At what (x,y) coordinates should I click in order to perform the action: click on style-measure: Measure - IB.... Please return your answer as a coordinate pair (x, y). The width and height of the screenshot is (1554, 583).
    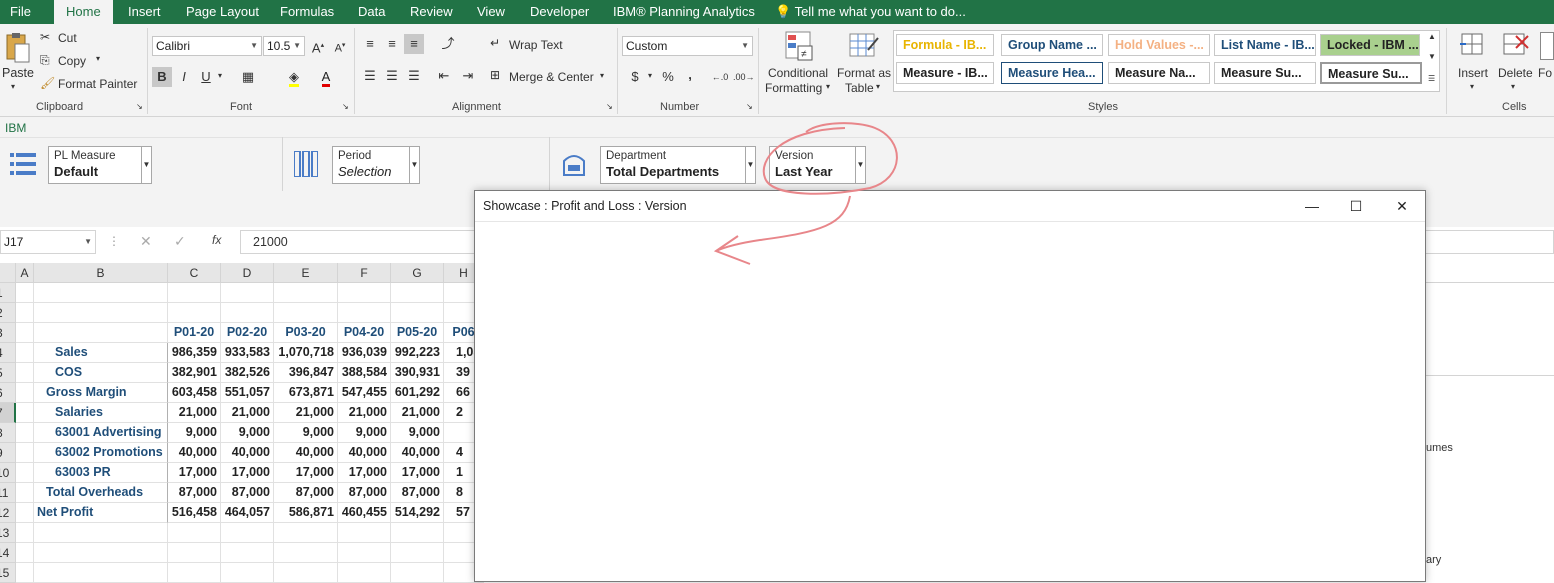
    Looking at the image, I should click on (945, 73).